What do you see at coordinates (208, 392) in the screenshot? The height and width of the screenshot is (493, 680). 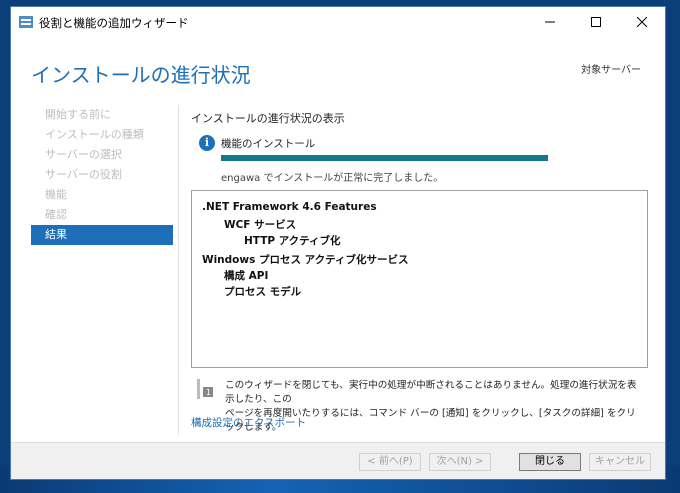 I see `svg-text: 1` at bounding box center [208, 392].